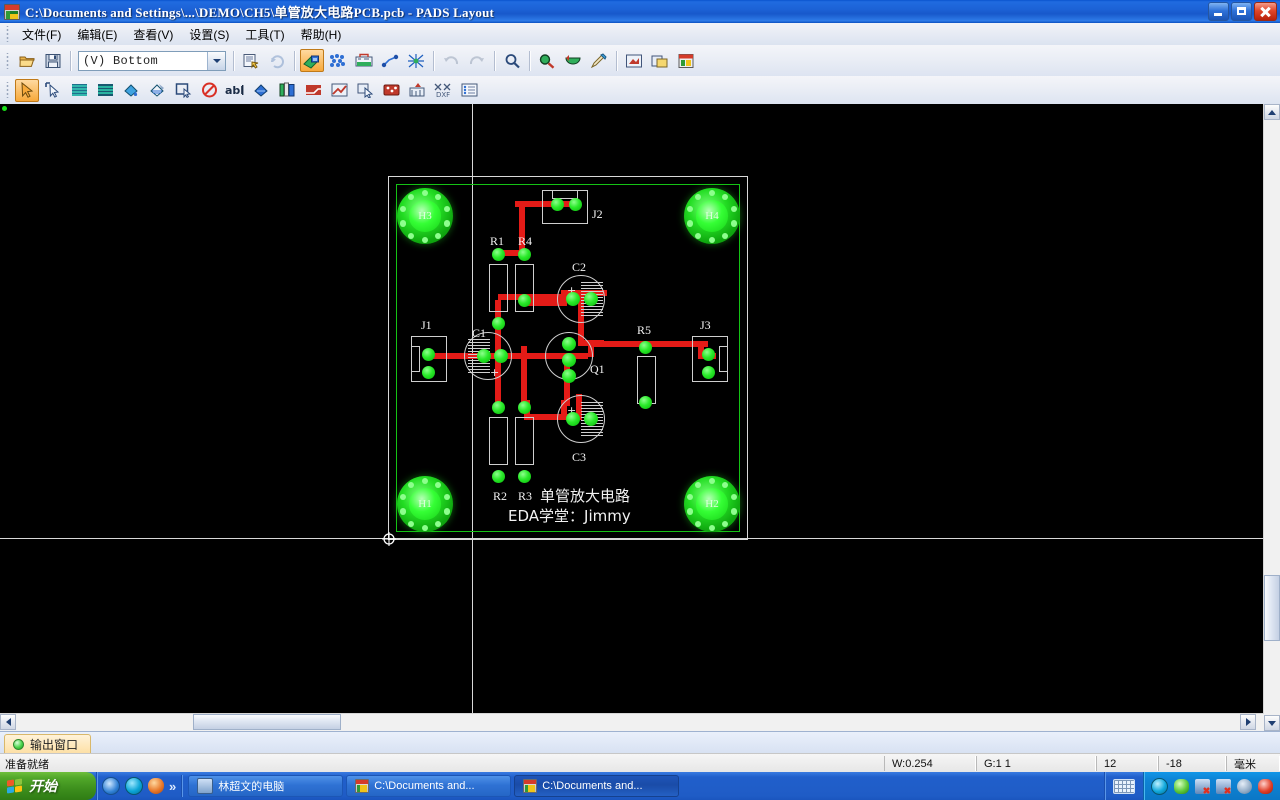 This screenshot has width=1280, height=800. Describe the element at coordinates (27, 90) in the screenshot. I see `select-tool-button` at that location.